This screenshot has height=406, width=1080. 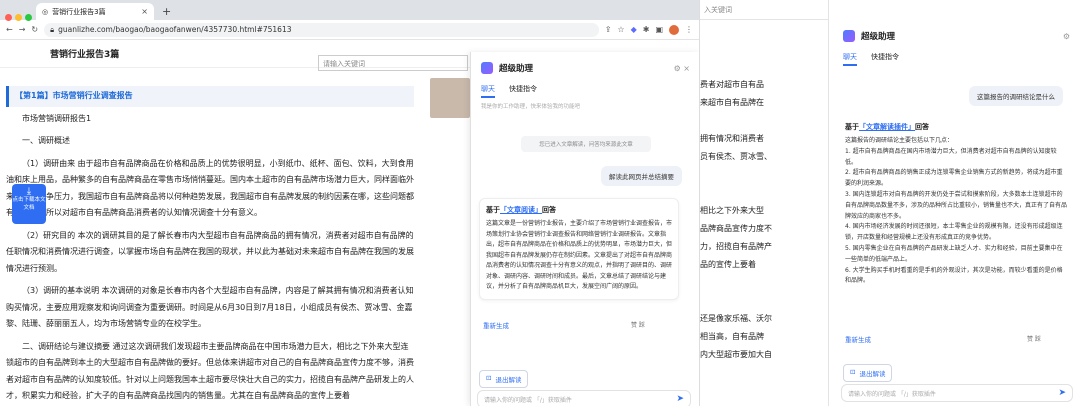 What do you see at coordinates (85, 55) in the screenshot?
I see `site-title: 营销行业报告3篇` at bounding box center [85, 55].